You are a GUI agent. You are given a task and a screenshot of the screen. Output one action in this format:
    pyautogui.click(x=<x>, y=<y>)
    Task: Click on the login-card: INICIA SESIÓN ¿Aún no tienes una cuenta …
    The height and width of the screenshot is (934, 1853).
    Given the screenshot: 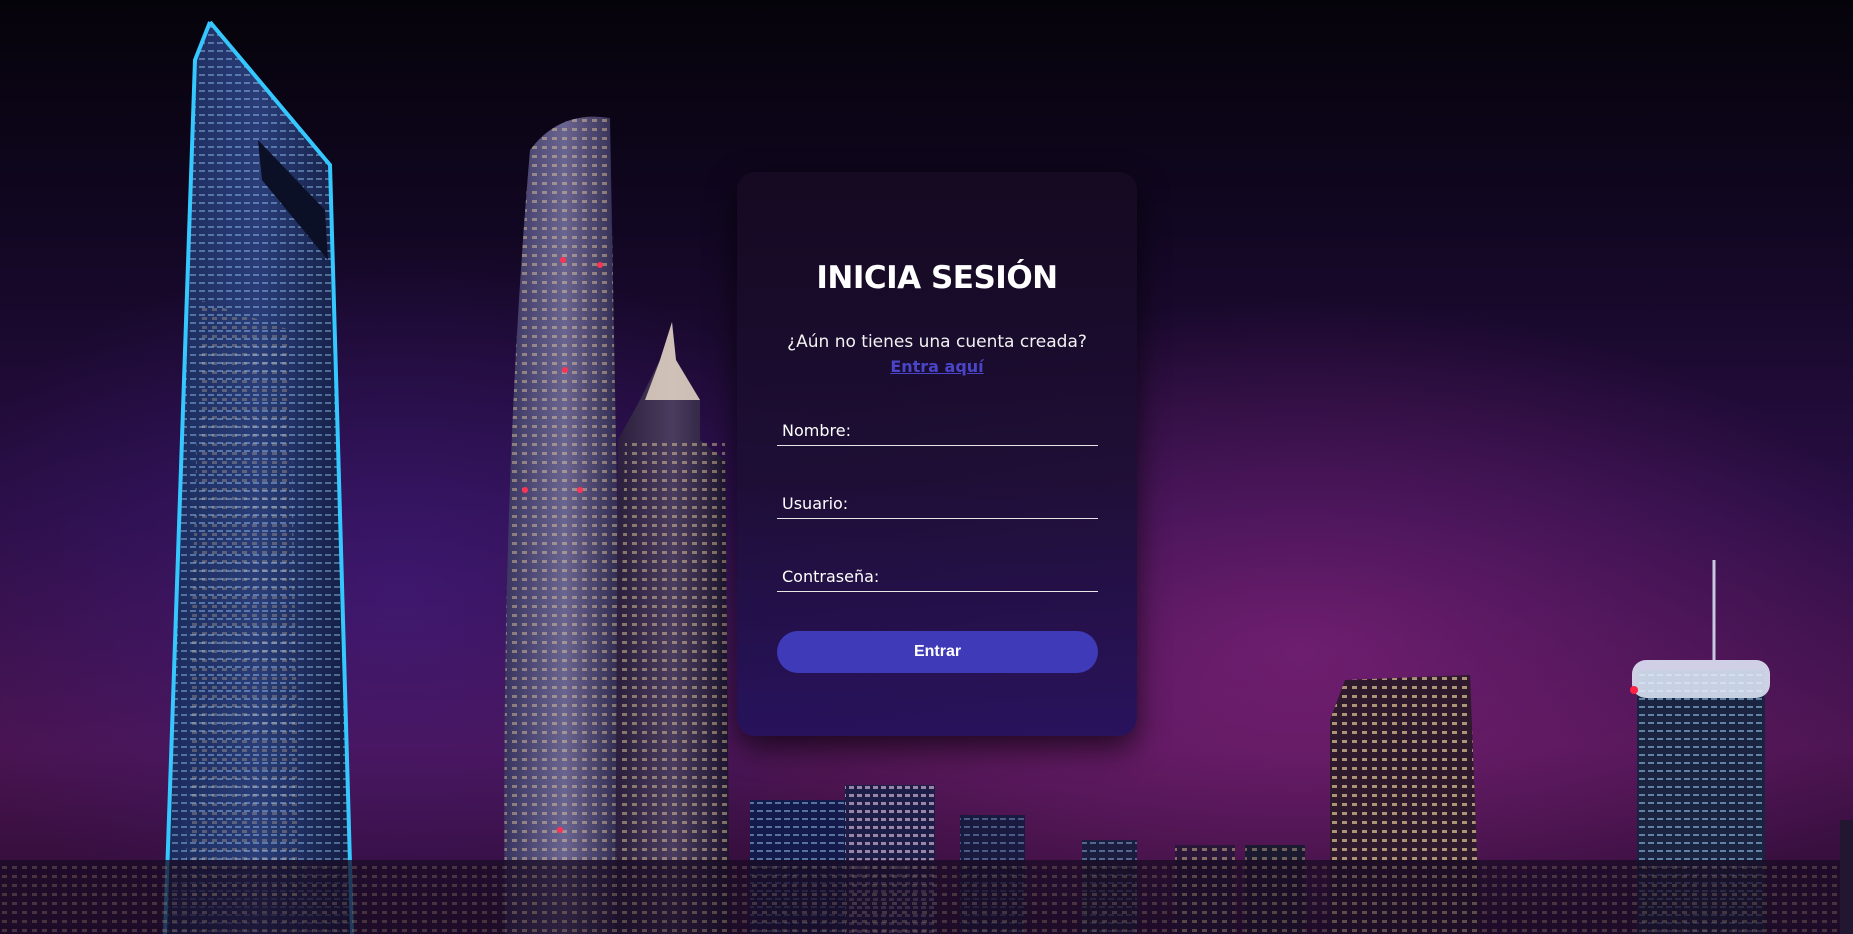 What is the action you would take?
    pyautogui.click(x=937, y=454)
    